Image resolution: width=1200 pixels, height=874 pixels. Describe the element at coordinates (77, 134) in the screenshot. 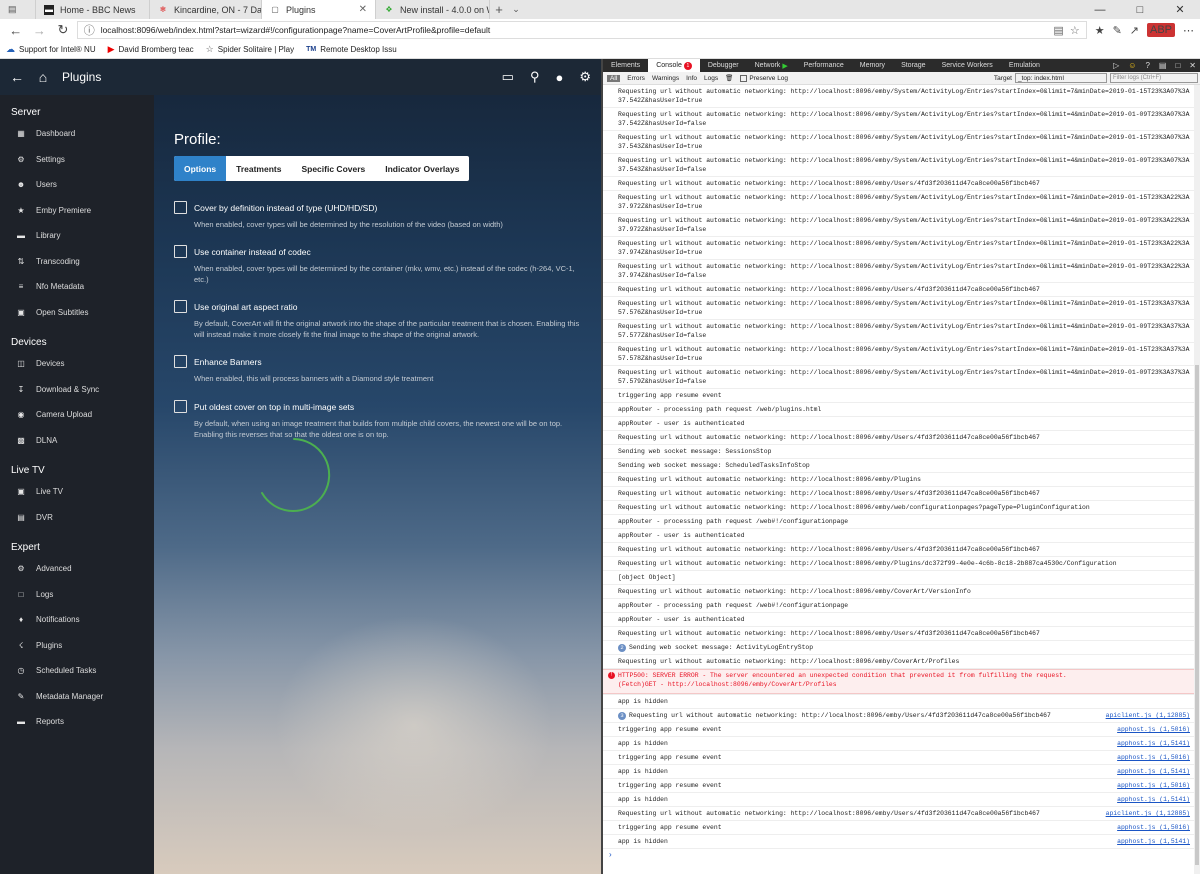

I see `sidebar-item-dashboard: ▦ Dashboard` at that location.